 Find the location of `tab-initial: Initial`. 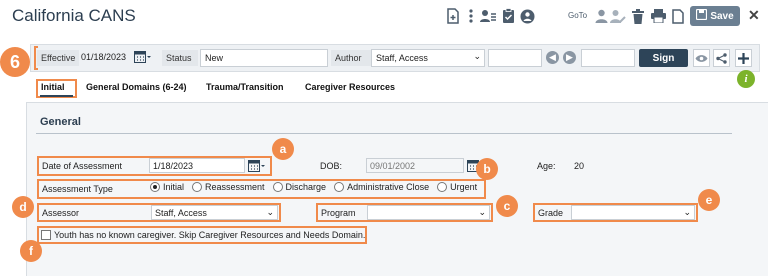

tab-initial: Initial is located at coordinates (53, 87).